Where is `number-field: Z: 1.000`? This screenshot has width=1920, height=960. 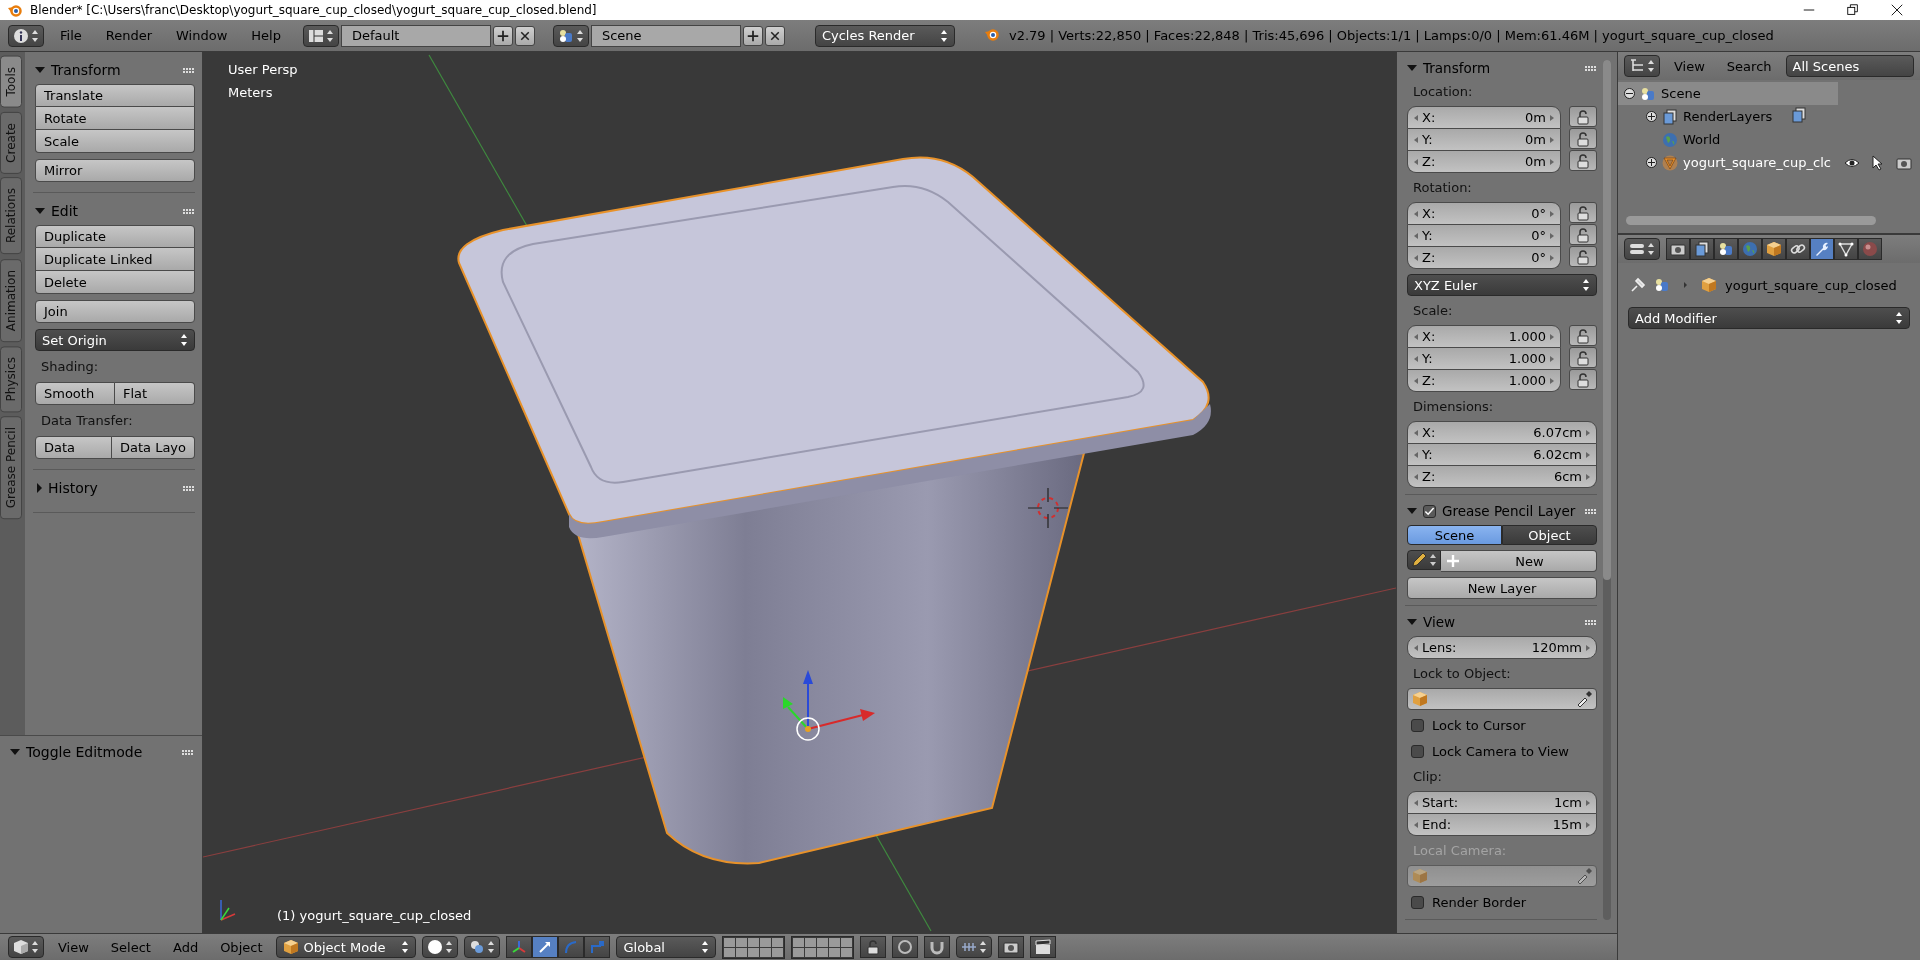 number-field: Z: 1.000 is located at coordinates (1484, 381).